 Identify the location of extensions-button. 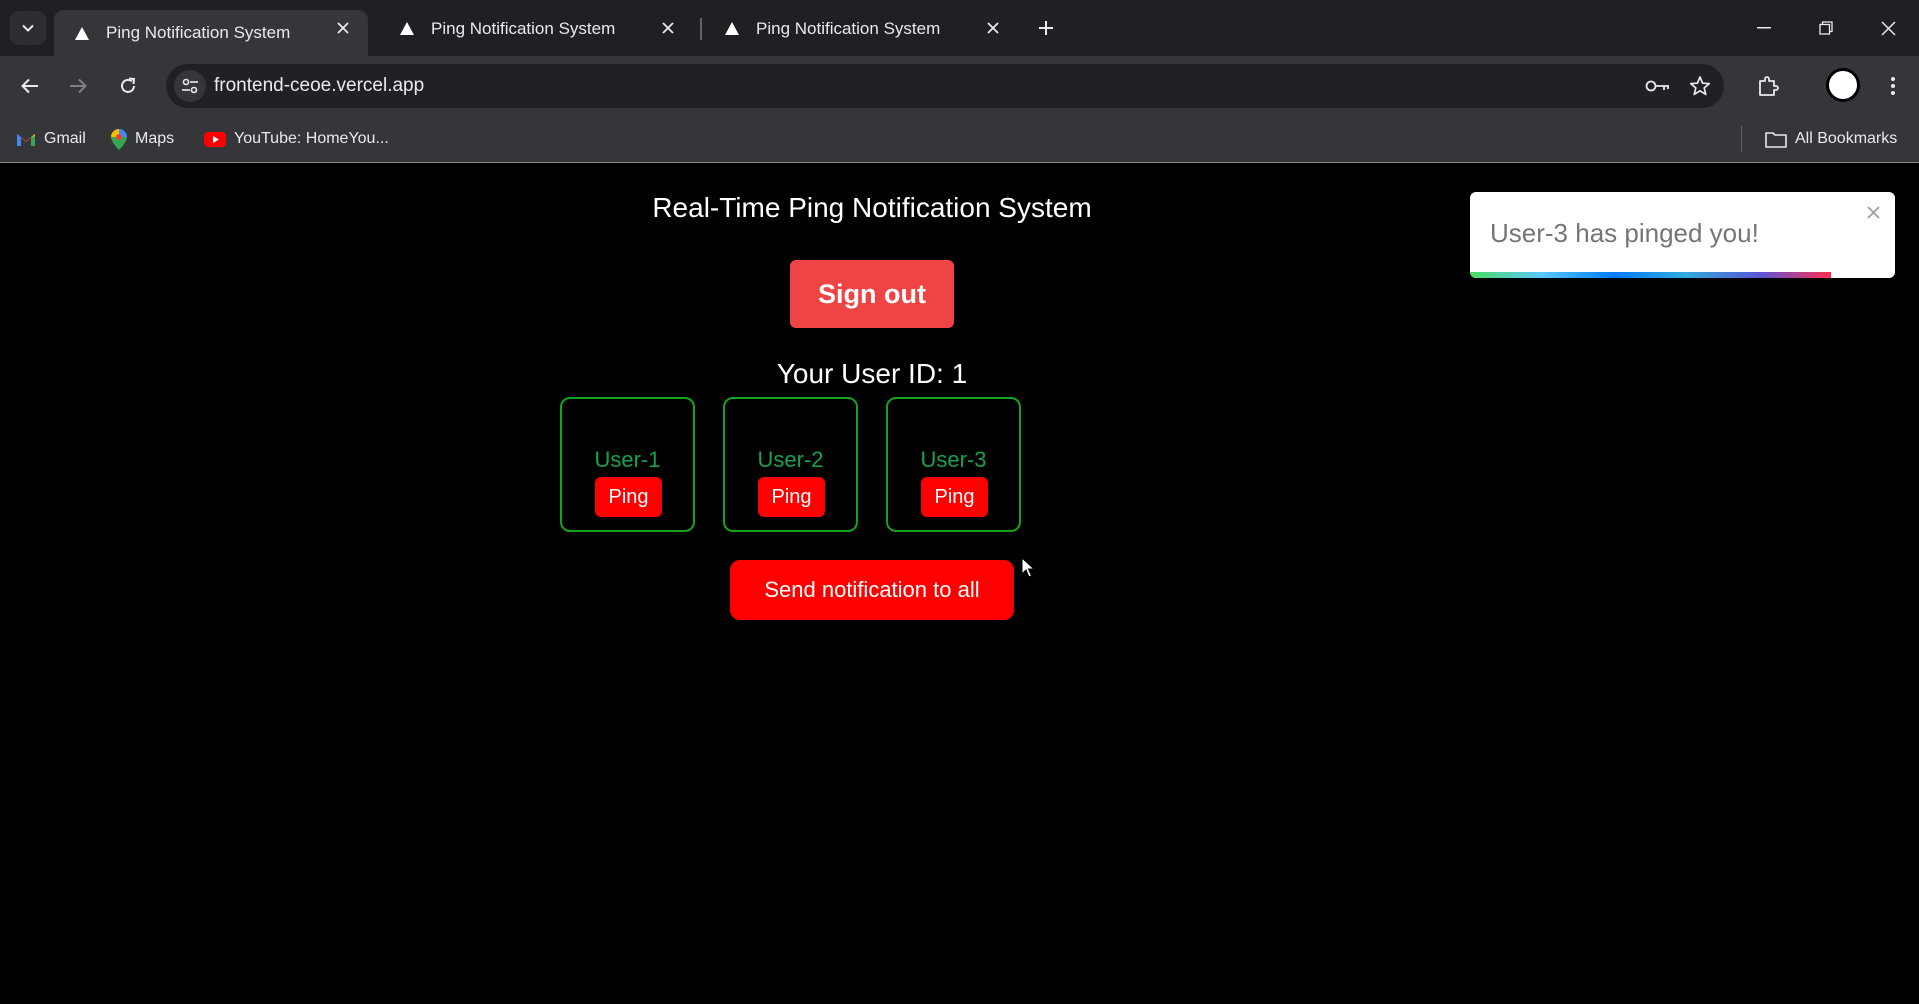
(1768, 86).